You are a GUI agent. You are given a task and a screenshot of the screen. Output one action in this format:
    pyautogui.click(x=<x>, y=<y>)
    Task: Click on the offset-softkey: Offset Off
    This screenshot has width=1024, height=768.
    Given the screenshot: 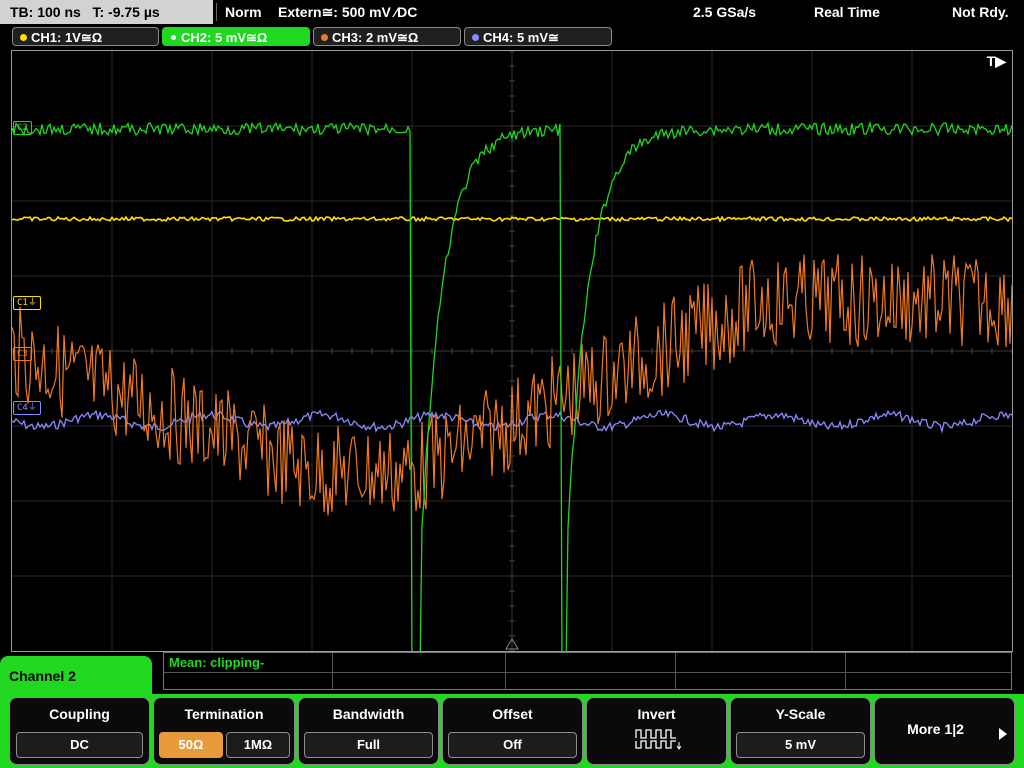 What is the action you would take?
    pyautogui.click(x=512, y=731)
    